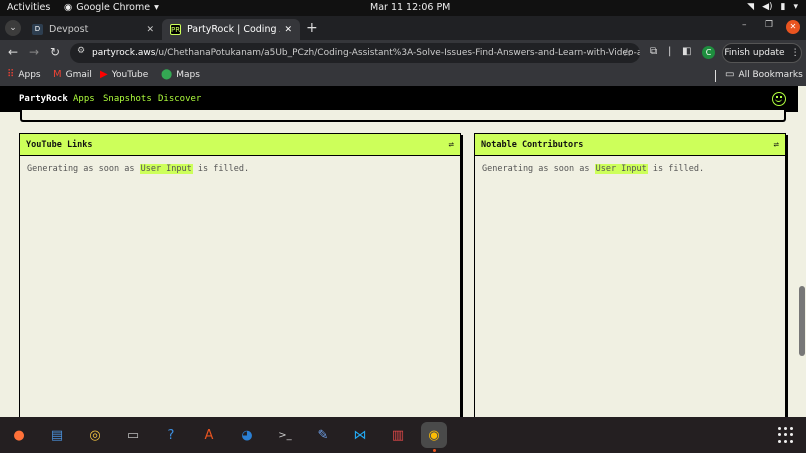 Image resolution: width=806 pixels, height=453 pixels. What do you see at coordinates (795, 53) in the screenshot?
I see `kebab-menu-icon: ⋮` at bounding box center [795, 53].